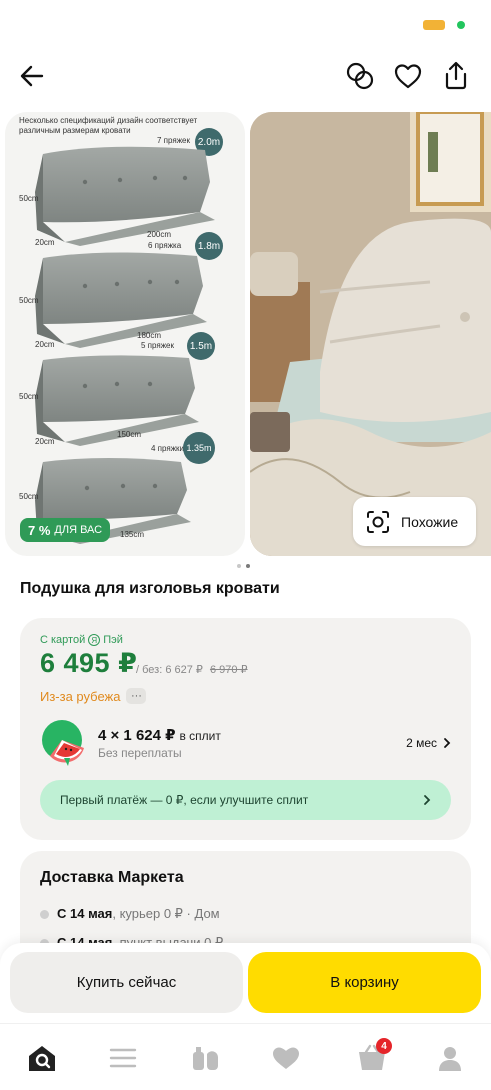 Image resolution: width=491 pixels, height=1090 pixels. I want to click on nav-profile, so click(450, 1058).